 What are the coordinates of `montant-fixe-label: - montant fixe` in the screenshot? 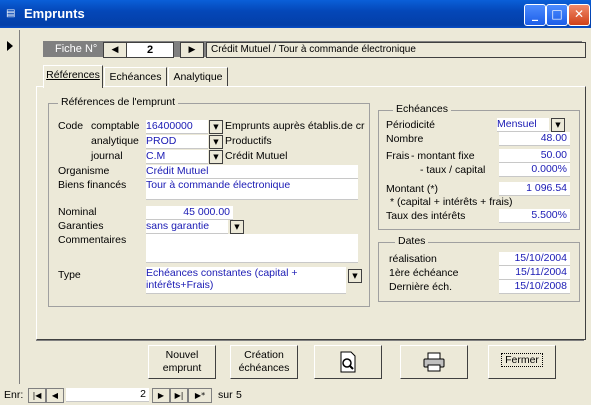 It's located at (443, 156).